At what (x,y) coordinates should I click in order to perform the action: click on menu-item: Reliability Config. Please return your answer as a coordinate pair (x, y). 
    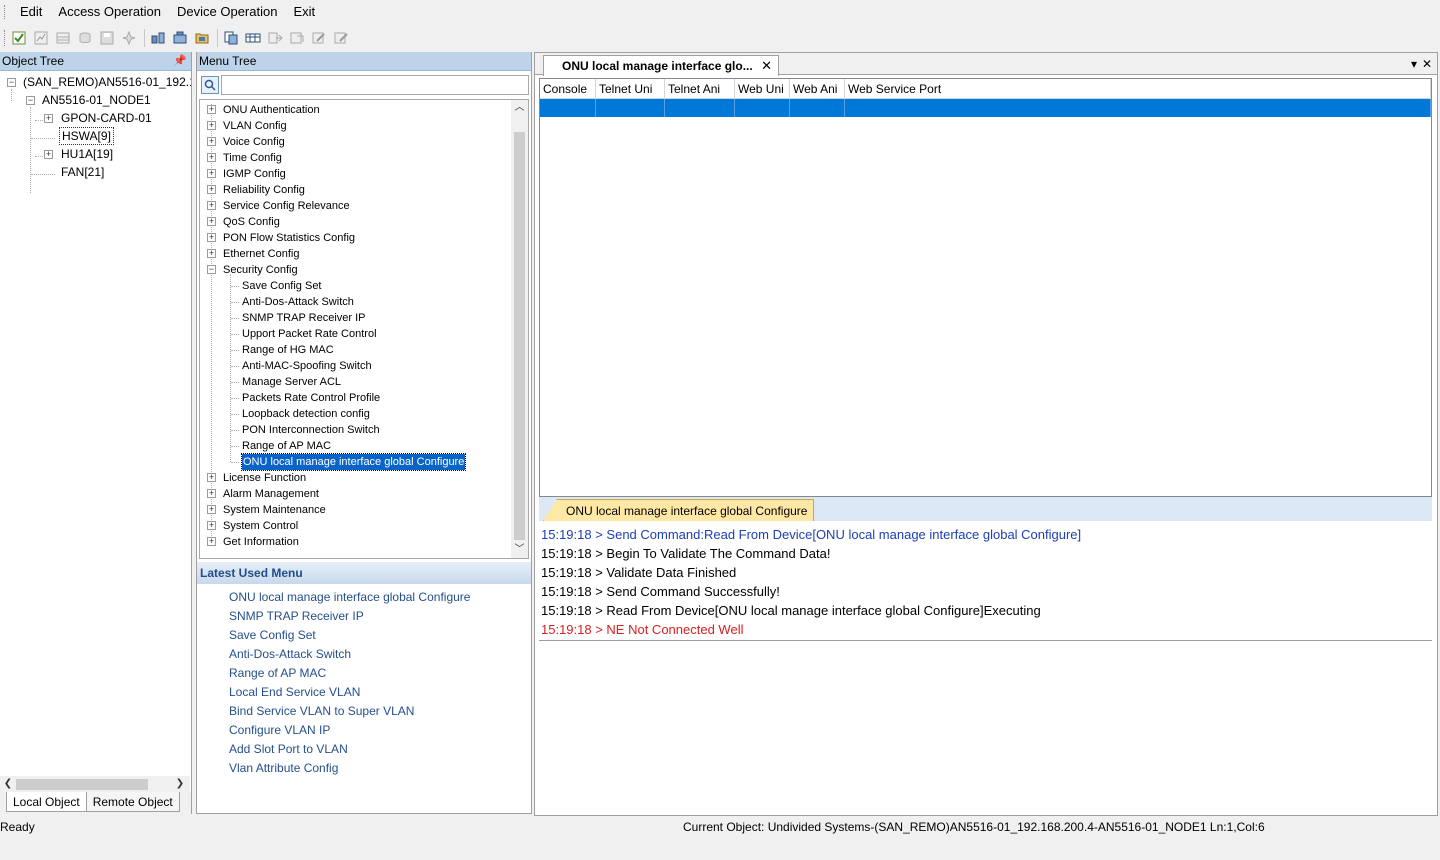
    Looking at the image, I should click on (264, 190).